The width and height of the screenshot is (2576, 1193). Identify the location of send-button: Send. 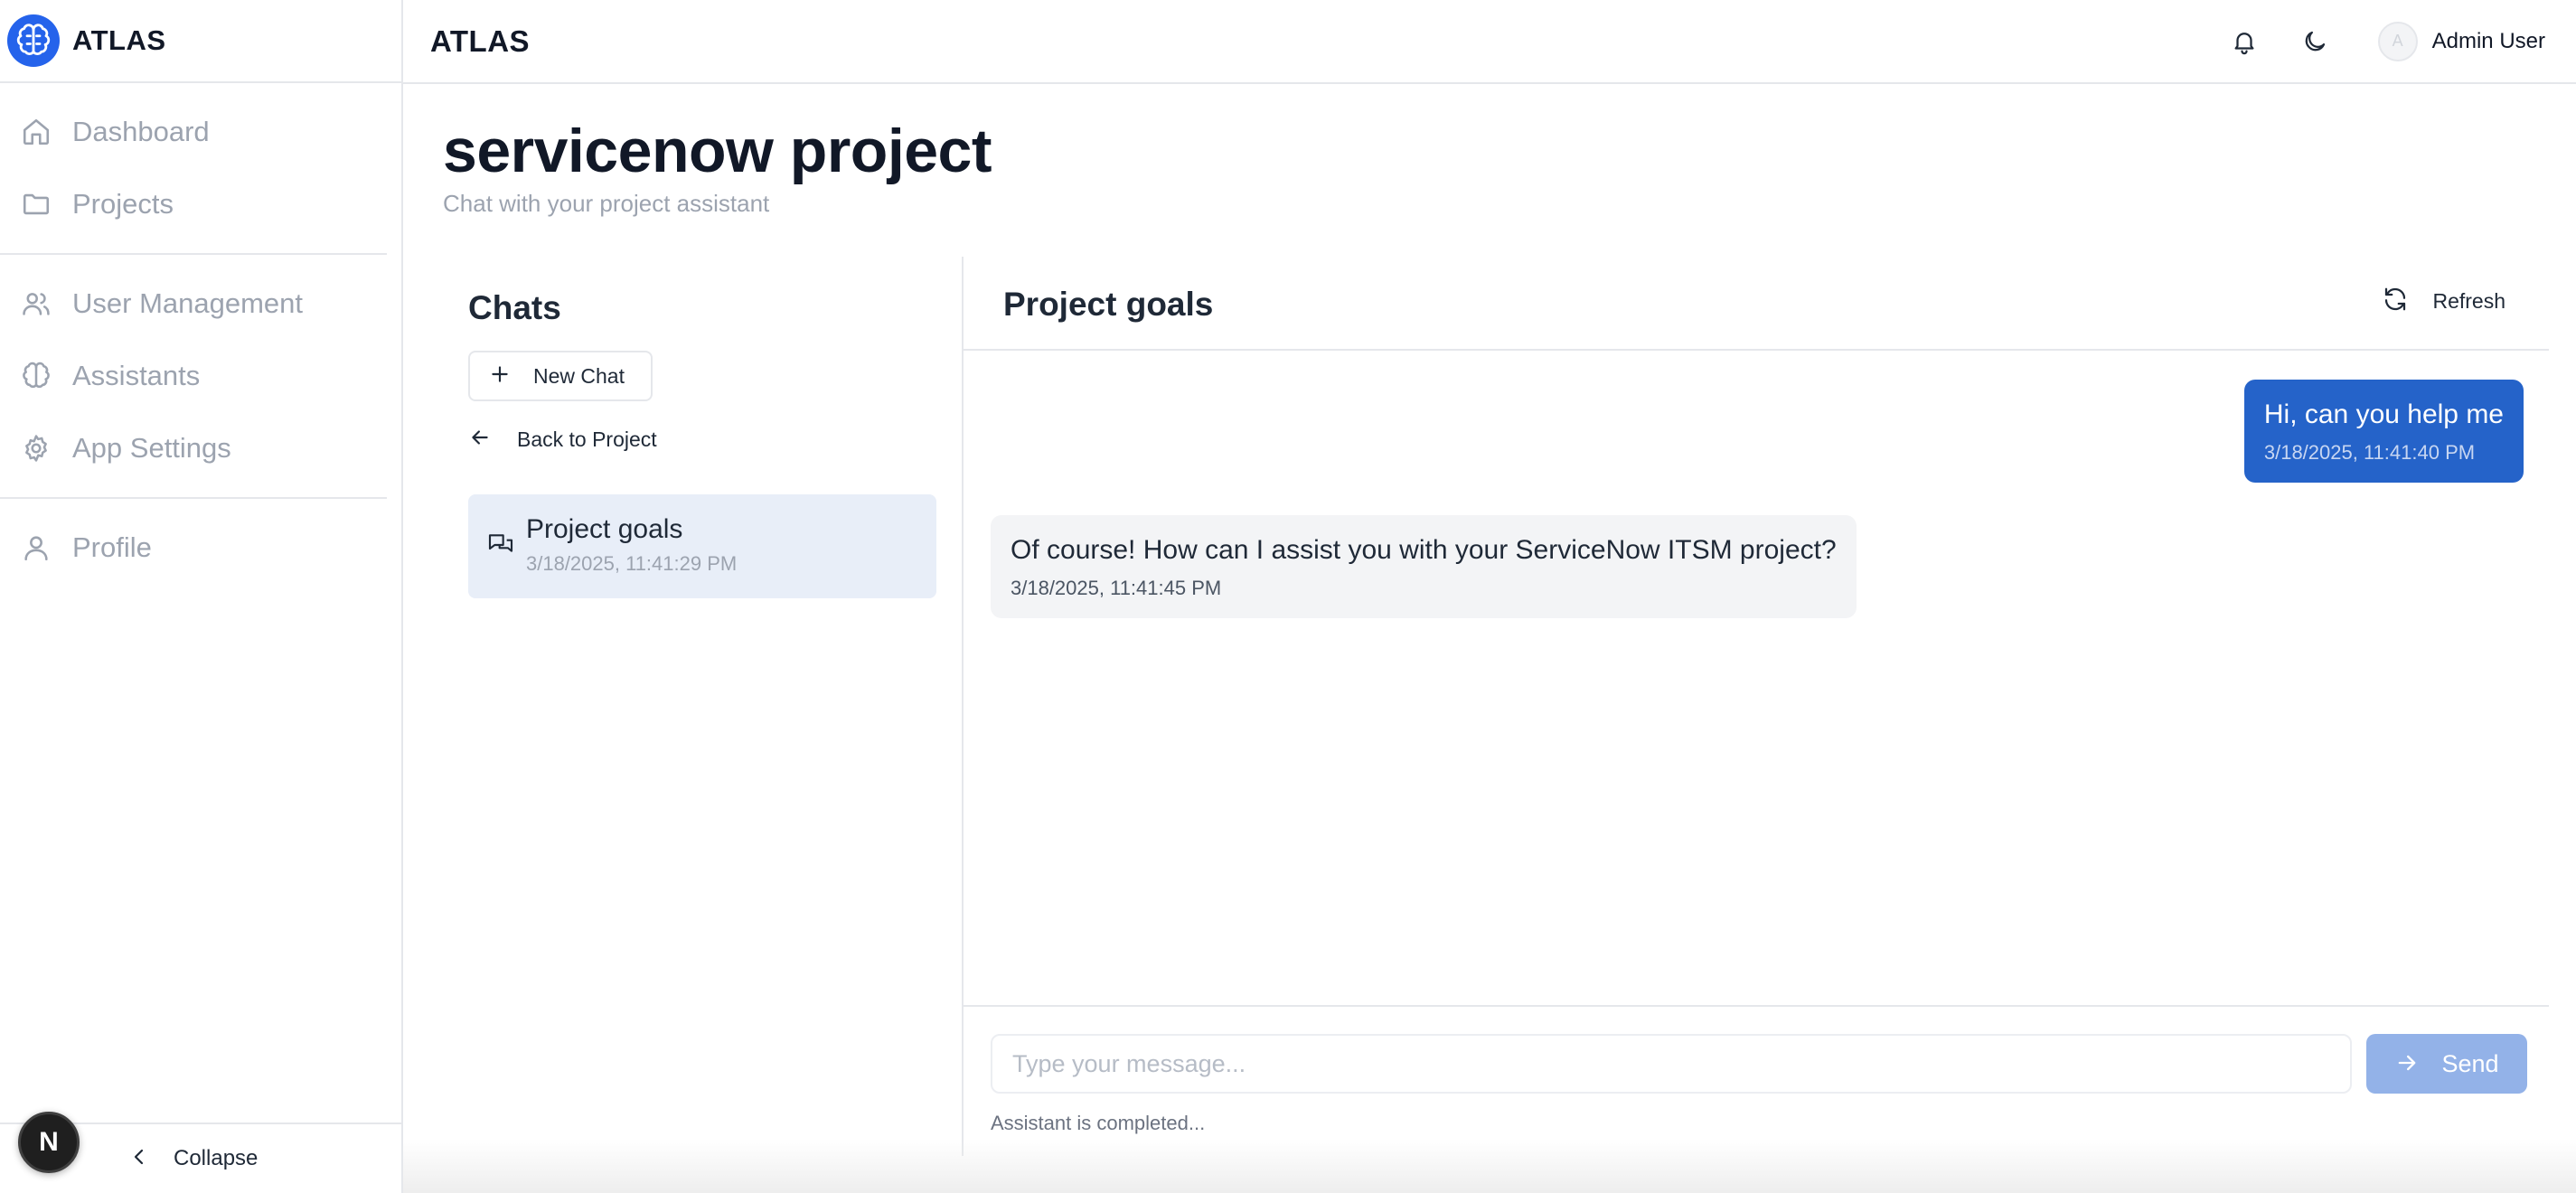
(2446, 1064).